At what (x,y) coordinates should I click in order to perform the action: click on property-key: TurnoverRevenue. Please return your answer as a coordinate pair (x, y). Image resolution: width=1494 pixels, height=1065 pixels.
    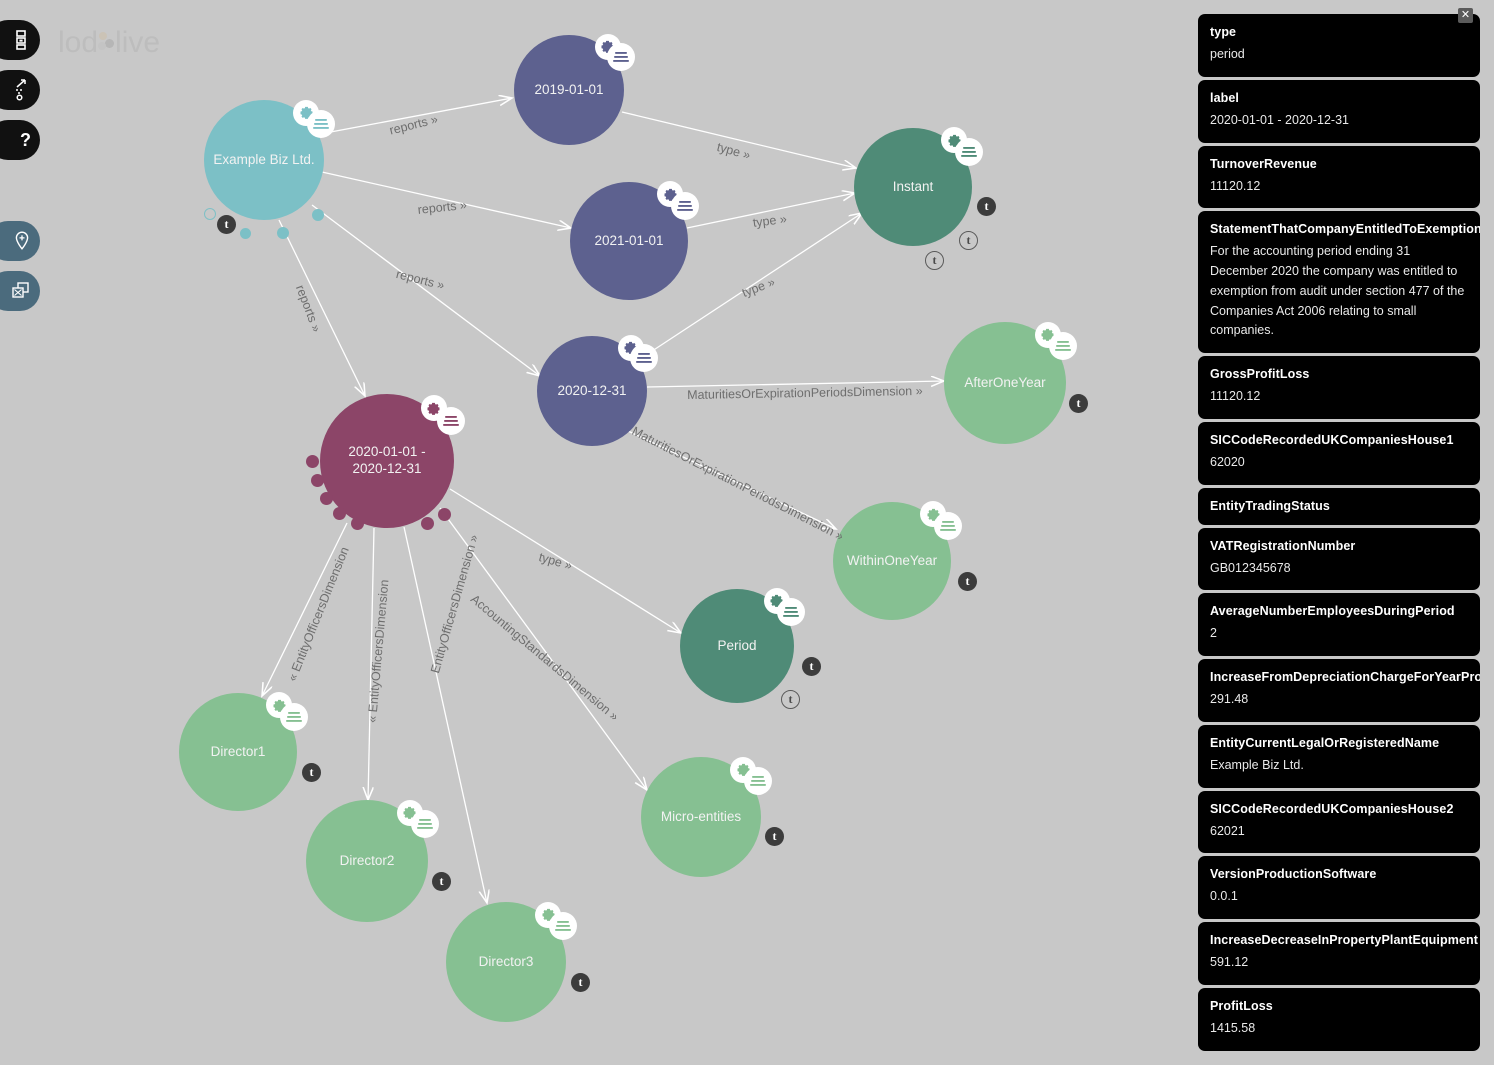
    Looking at the image, I should click on (1263, 163).